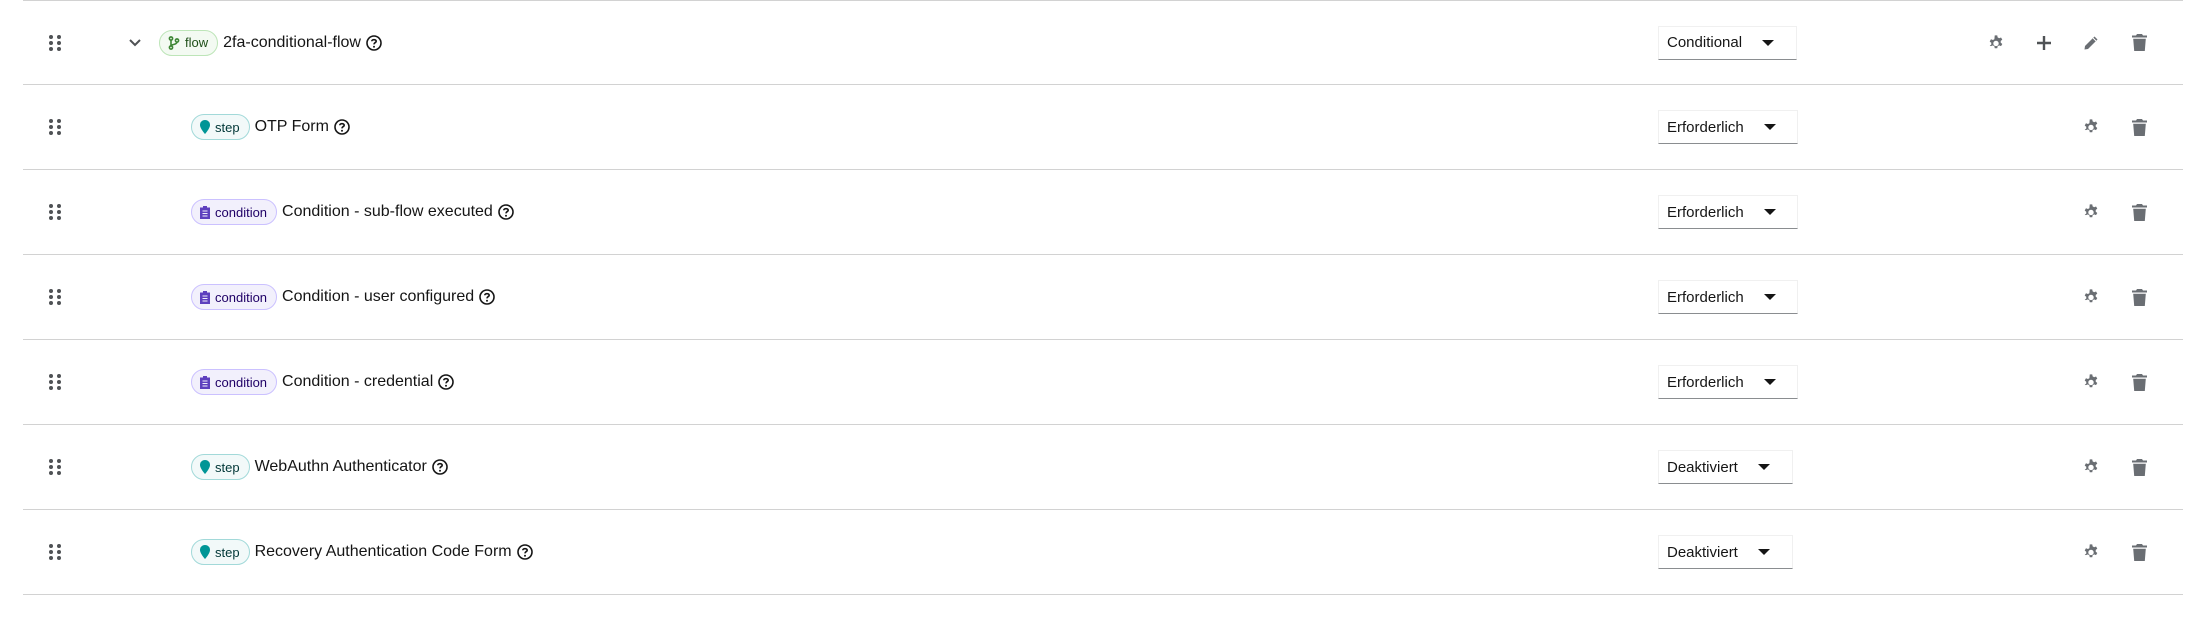  What do you see at coordinates (174, 42) in the screenshot?
I see `code-branch-icon` at bounding box center [174, 42].